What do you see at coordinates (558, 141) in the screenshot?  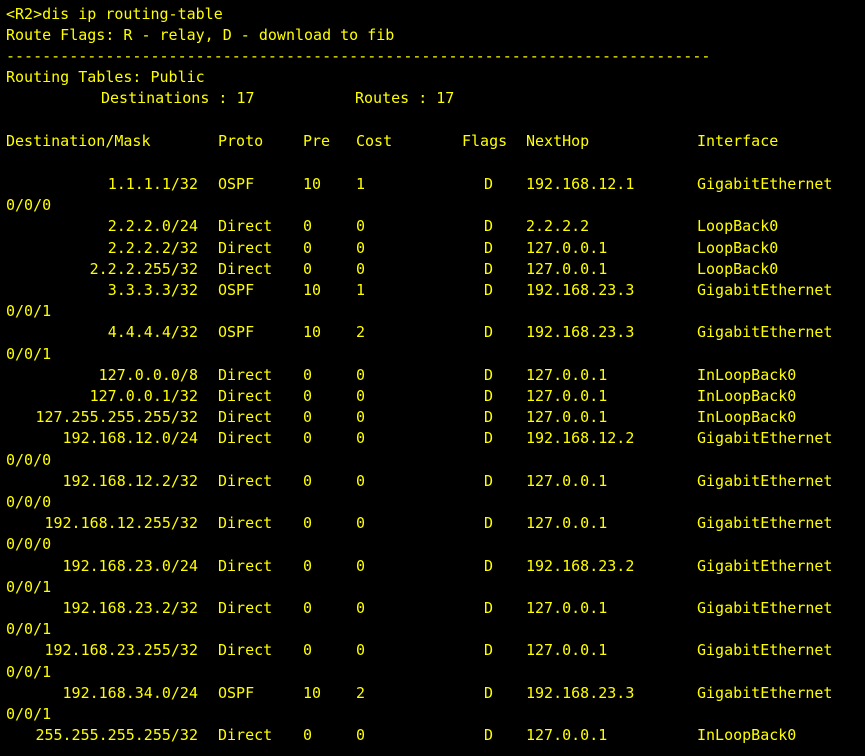 I see `header-nexthop: NextHop` at bounding box center [558, 141].